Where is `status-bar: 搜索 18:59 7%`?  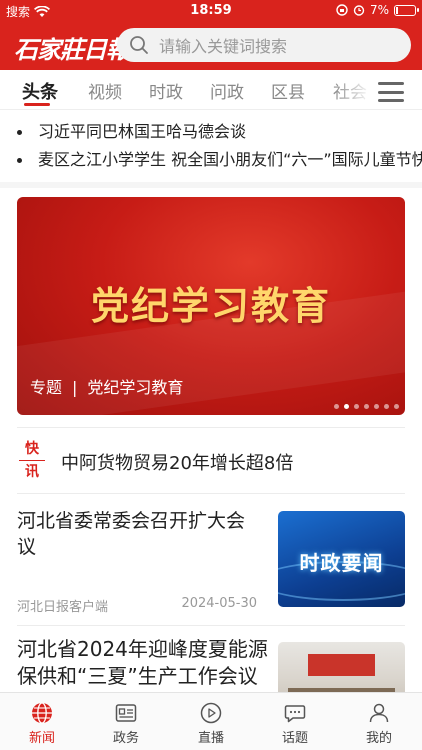
status-bar: 搜索 18:59 7% is located at coordinates (211, 11).